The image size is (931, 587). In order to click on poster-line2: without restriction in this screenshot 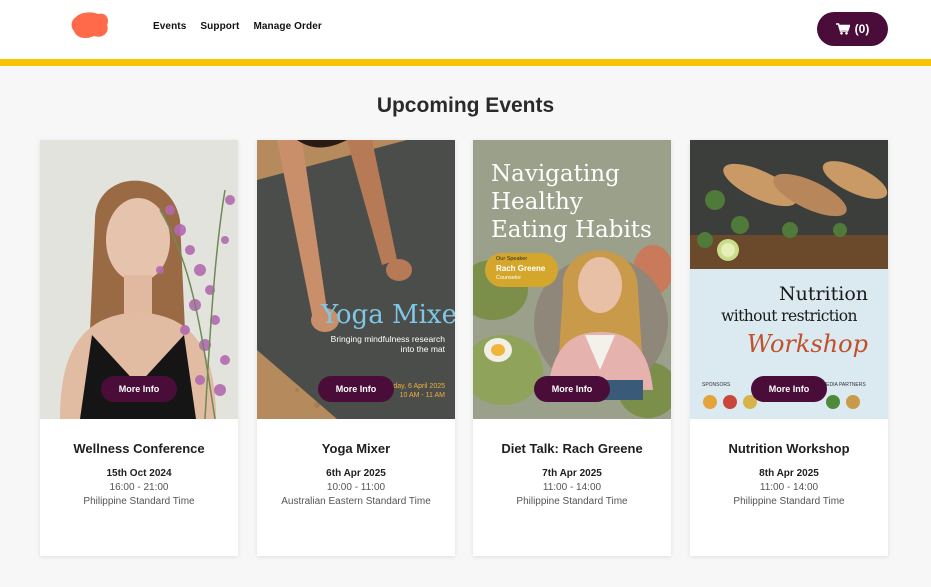, I will do `click(789, 316)`.